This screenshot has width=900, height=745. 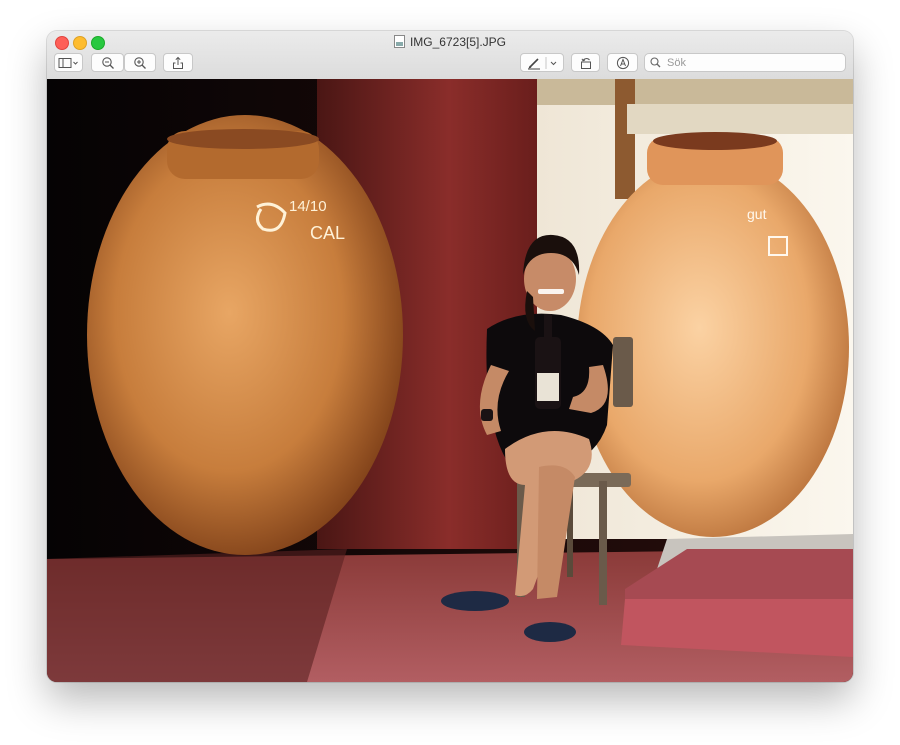 I want to click on sidebar-toggle-button, so click(x=68, y=62).